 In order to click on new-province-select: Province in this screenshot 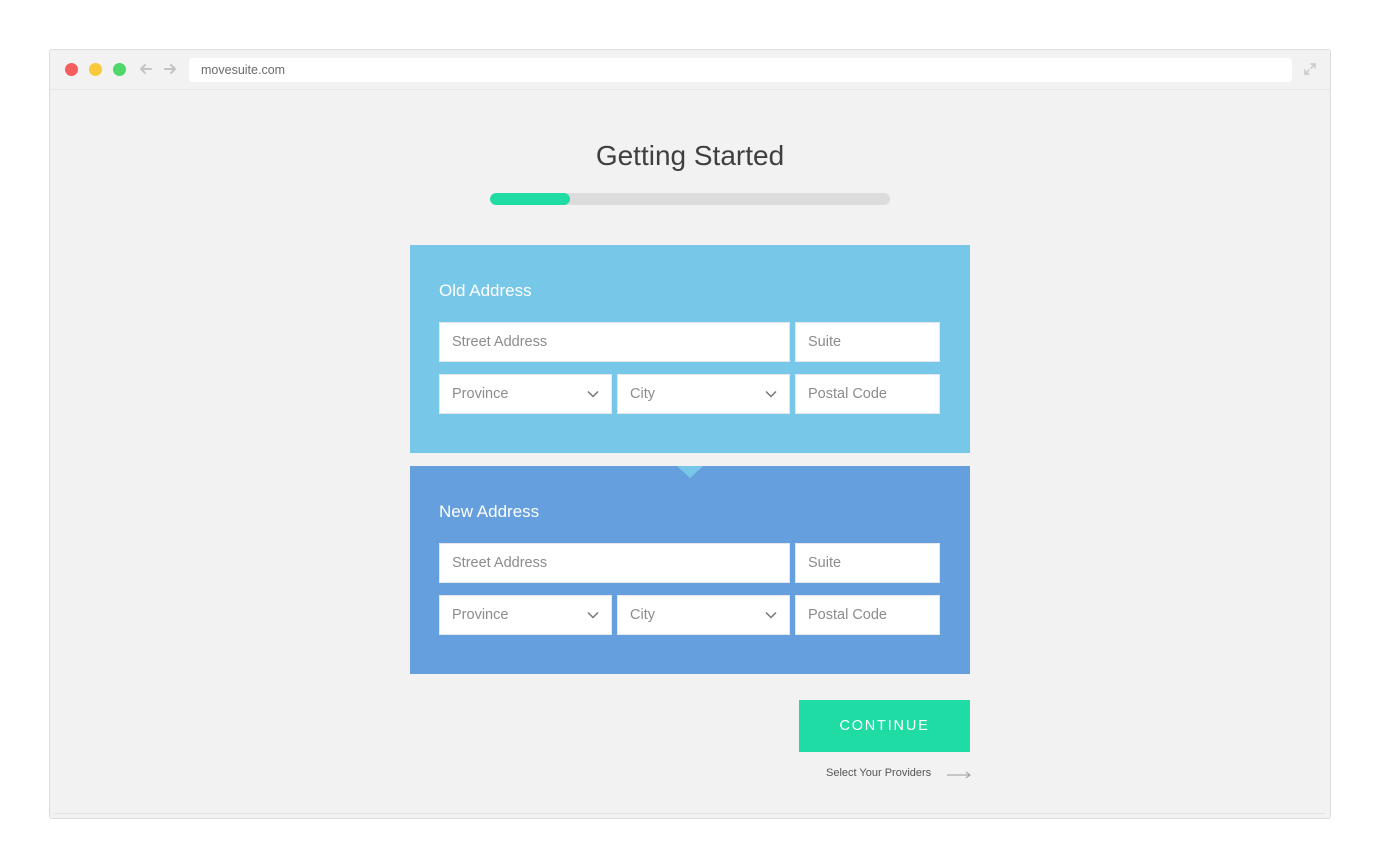, I will do `click(525, 615)`.